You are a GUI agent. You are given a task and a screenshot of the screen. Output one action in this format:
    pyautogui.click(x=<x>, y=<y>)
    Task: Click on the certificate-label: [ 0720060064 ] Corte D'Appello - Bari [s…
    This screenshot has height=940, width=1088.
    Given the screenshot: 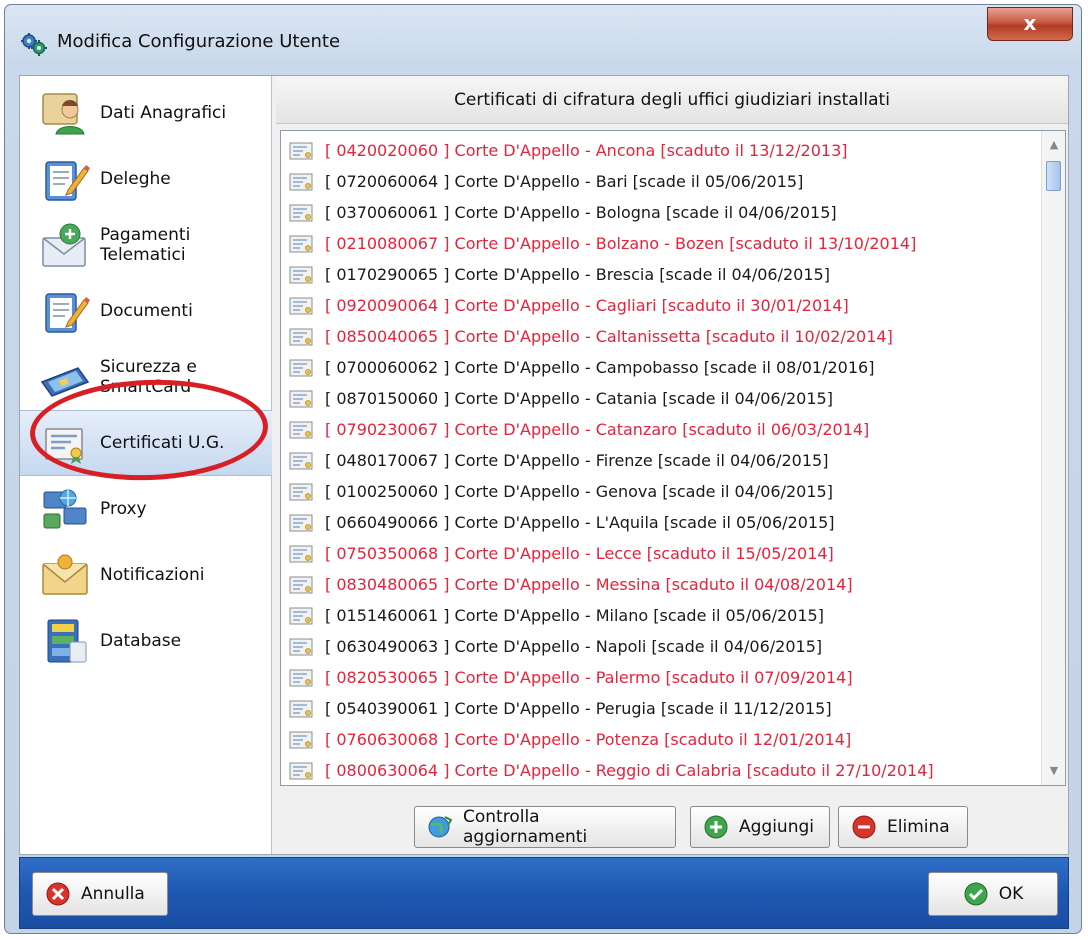 What is the action you would take?
    pyautogui.click(x=564, y=181)
    